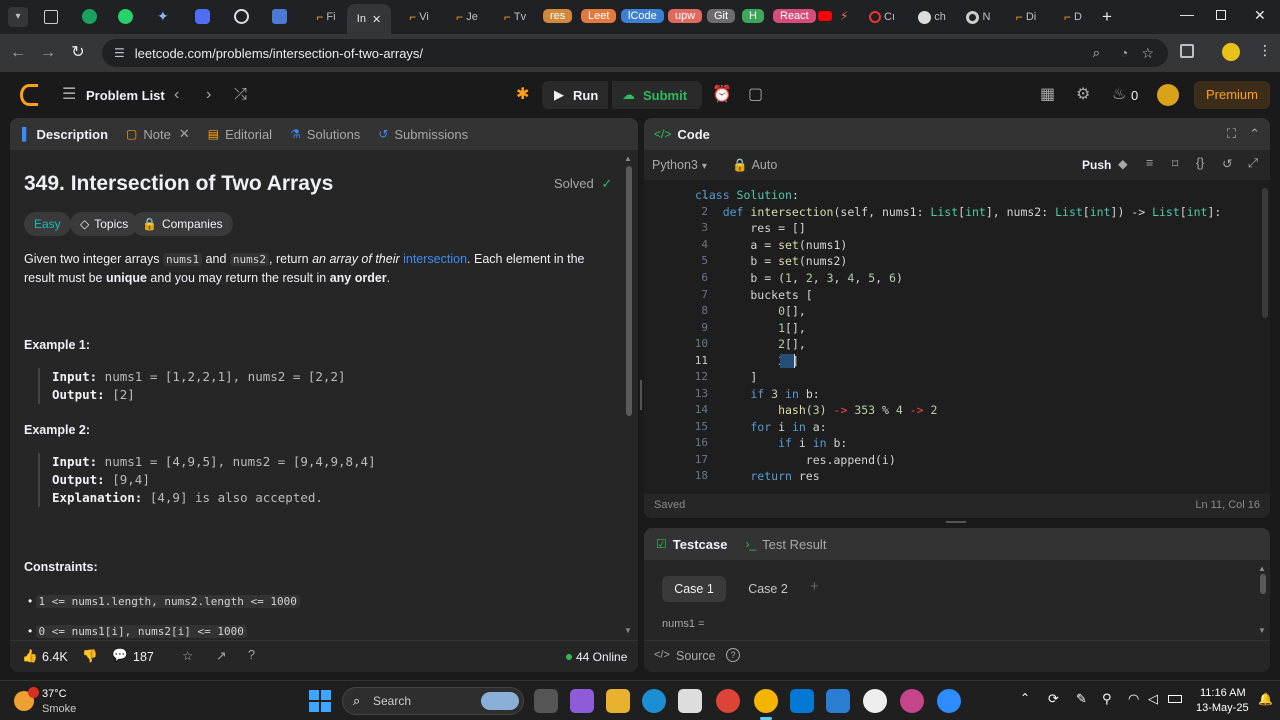 This screenshot has width=1280, height=720. Describe the element at coordinates (722, 95) in the screenshot. I see `timer-alarm-icon: ⏰` at that location.